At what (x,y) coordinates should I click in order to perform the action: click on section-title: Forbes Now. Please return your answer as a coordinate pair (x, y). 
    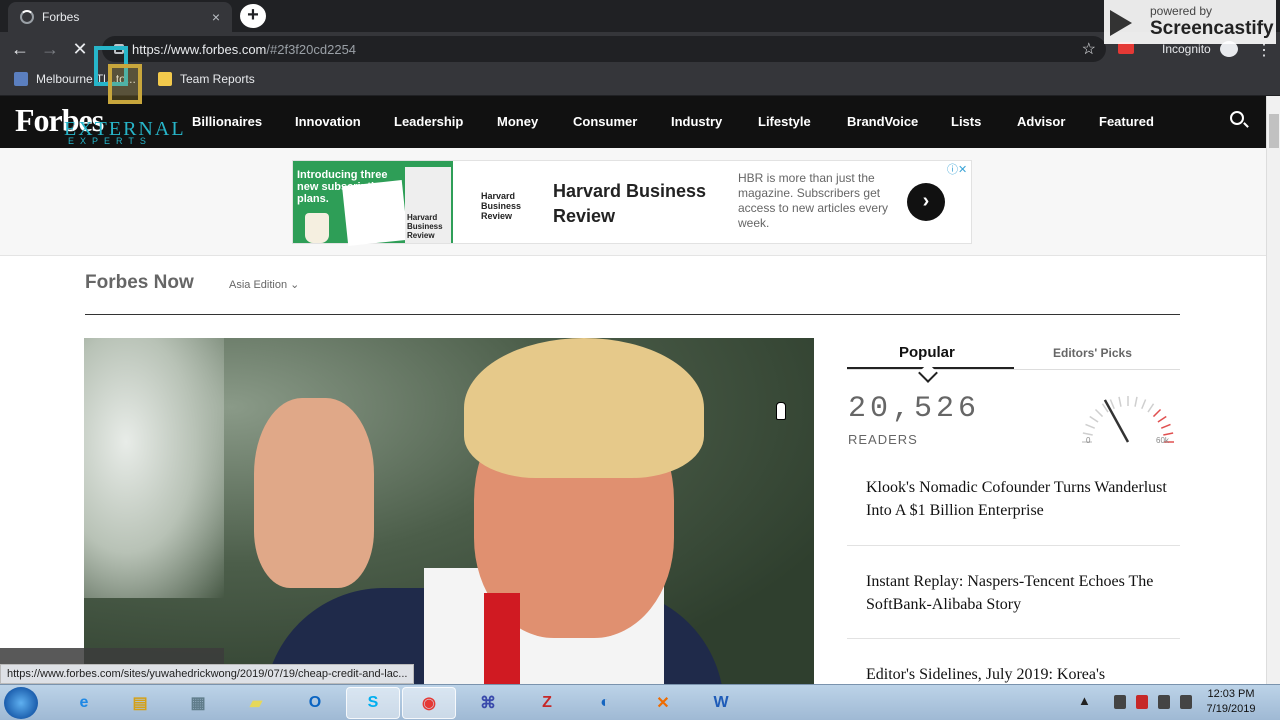
    Looking at the image, I should click on (139, 282).